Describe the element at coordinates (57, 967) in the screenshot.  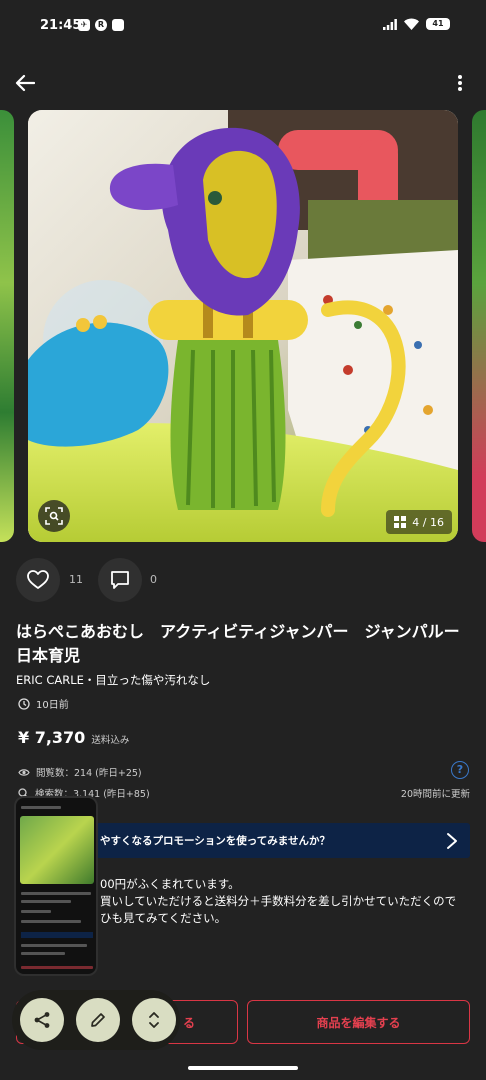
I see `preview-buttons` at that location.